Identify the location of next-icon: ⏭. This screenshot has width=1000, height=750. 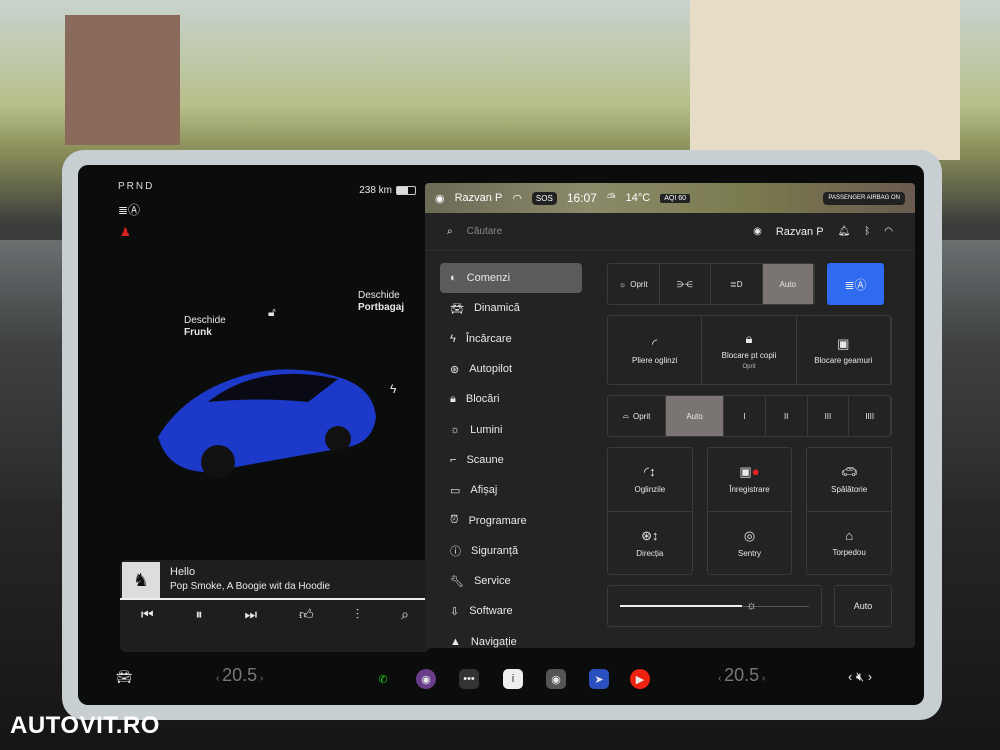
(250, 614).